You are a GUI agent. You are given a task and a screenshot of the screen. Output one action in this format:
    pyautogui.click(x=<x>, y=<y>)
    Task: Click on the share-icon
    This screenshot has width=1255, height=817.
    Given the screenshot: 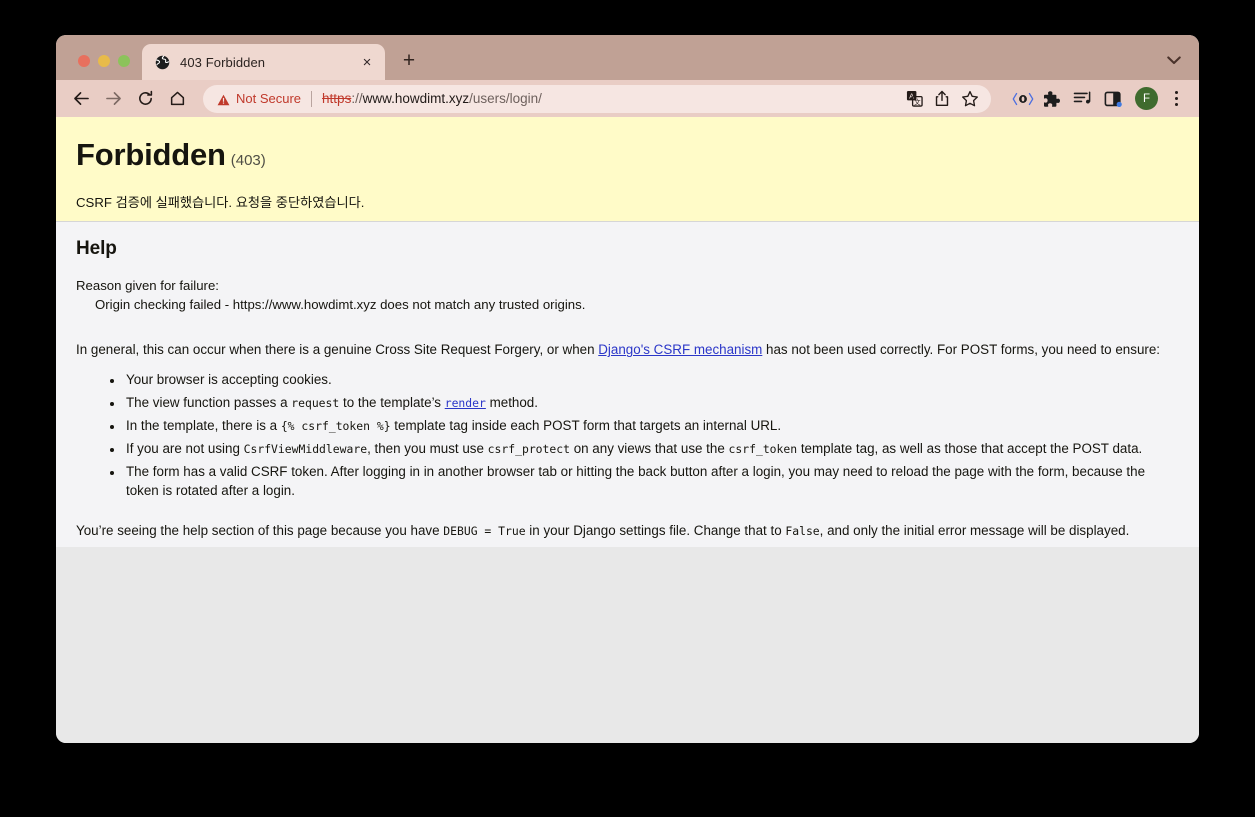 What is the action you would take?
    pyautogui.click(x=942, y=99)
    